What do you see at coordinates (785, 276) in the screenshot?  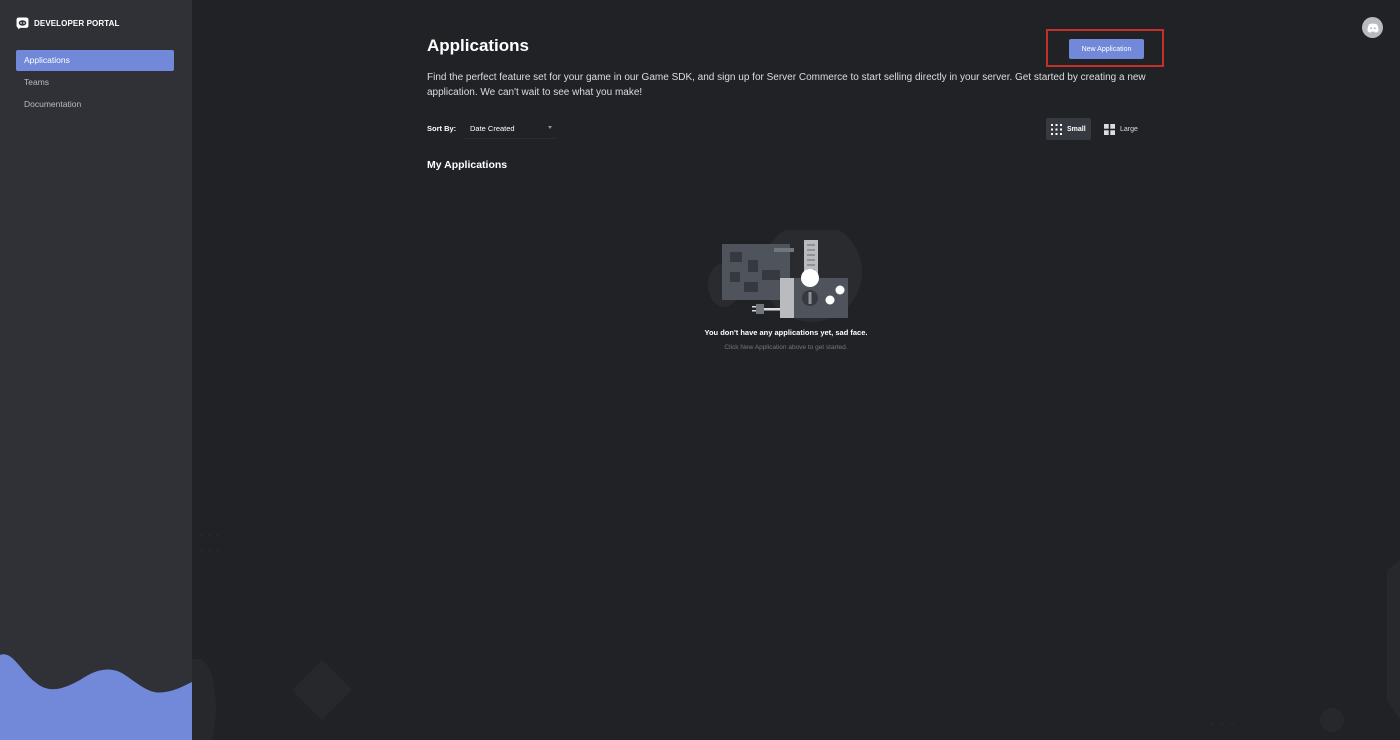 I see `empty-state-illustration` at bounding box center [785, 276].